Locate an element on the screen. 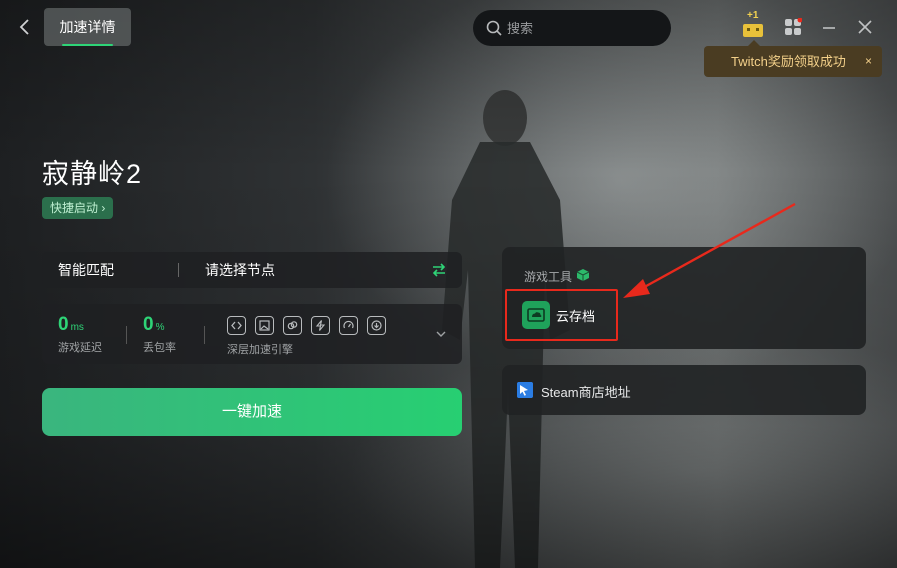 Image resolution: width=897 pixels, height=568 pixels. steam-store-link: Steam商店地址 is located at coordinates (684, 390).